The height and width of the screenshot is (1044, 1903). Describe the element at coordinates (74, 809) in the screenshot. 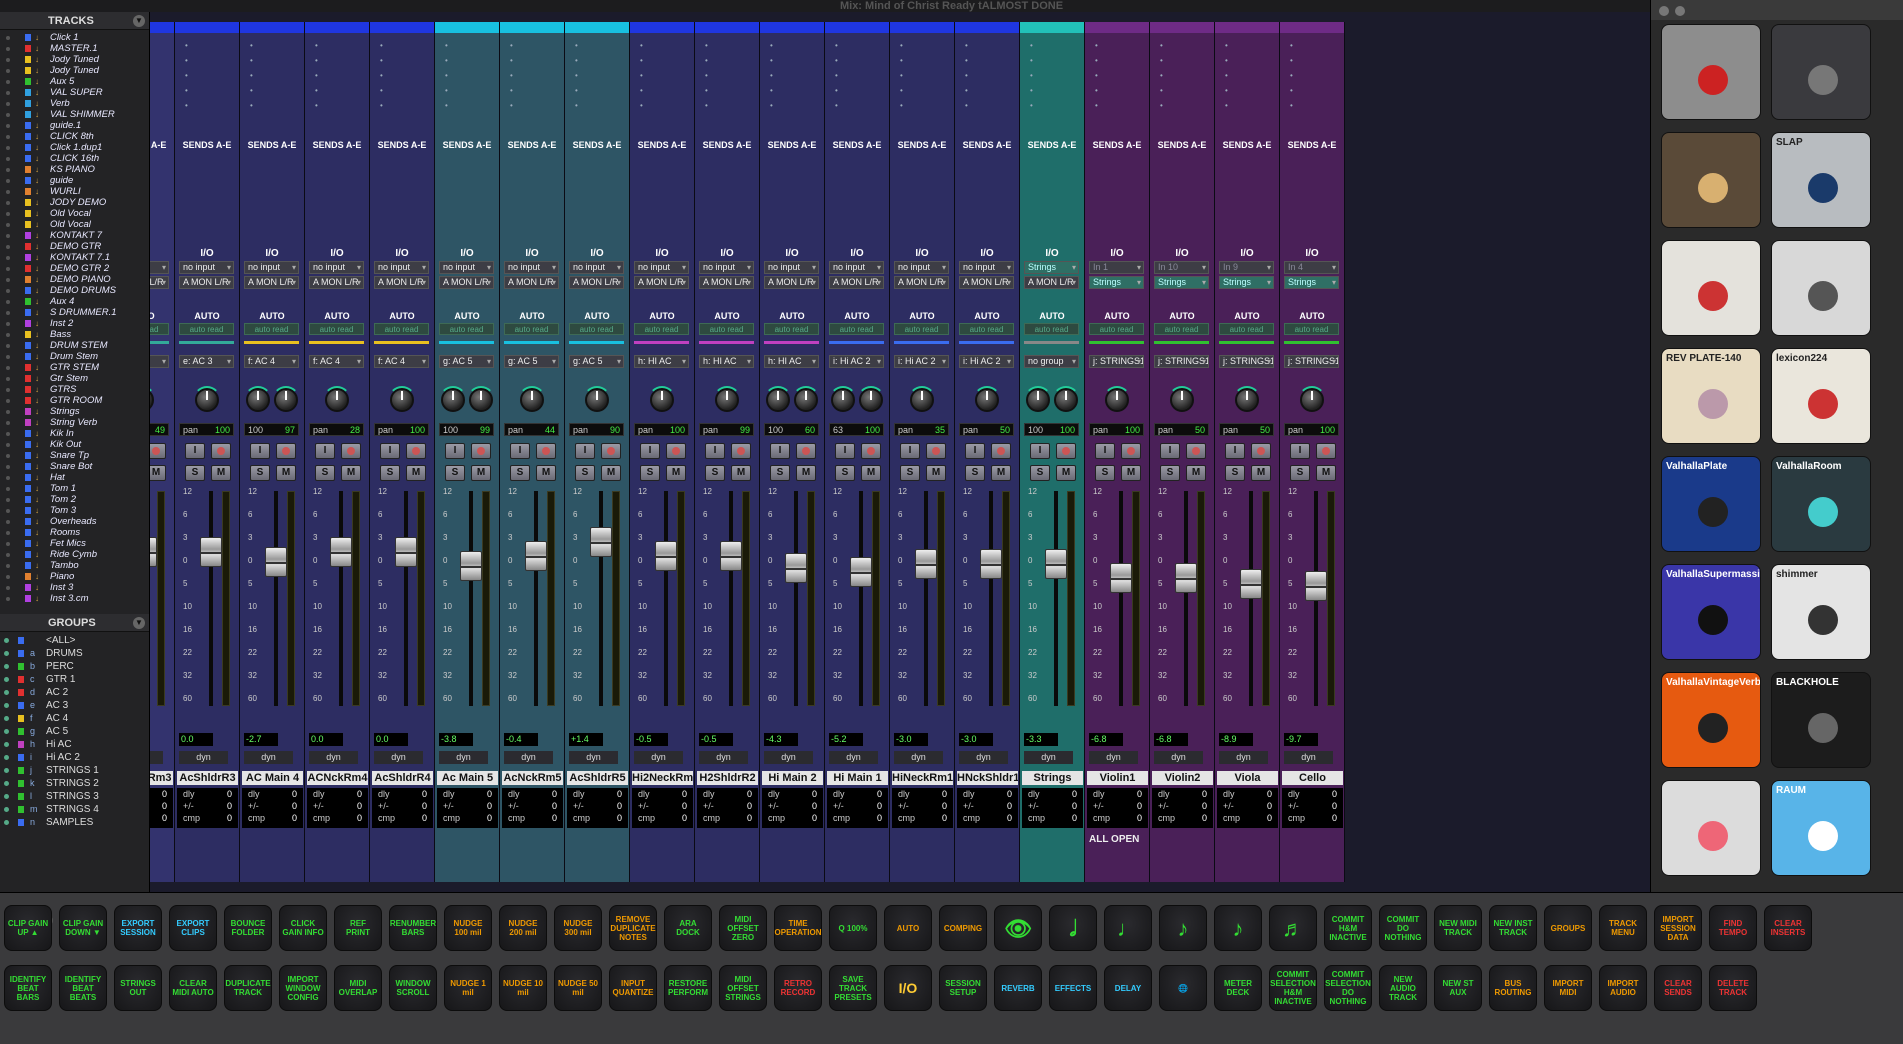

I see `group-list-item: m STRINGS 4` at that location.